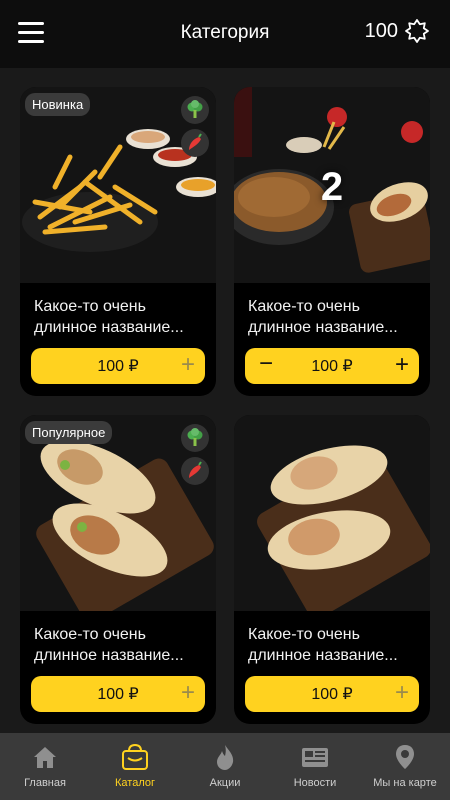 This screenshot has height=800, width=450. What do you see at coordinates (315, 783) in the screenshot?
I see `tab-label: Новости` at bounding box center [315, 783].